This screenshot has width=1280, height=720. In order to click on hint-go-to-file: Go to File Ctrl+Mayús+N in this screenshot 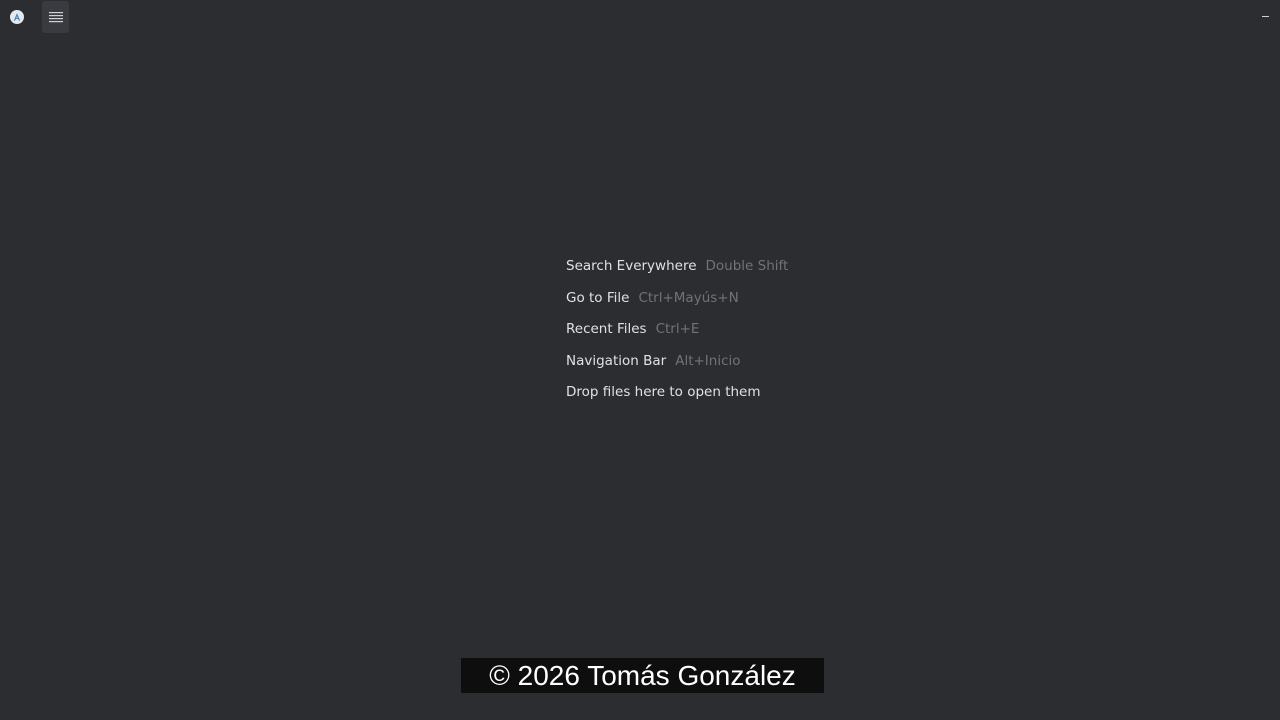, I will do `click(677, 304)`.